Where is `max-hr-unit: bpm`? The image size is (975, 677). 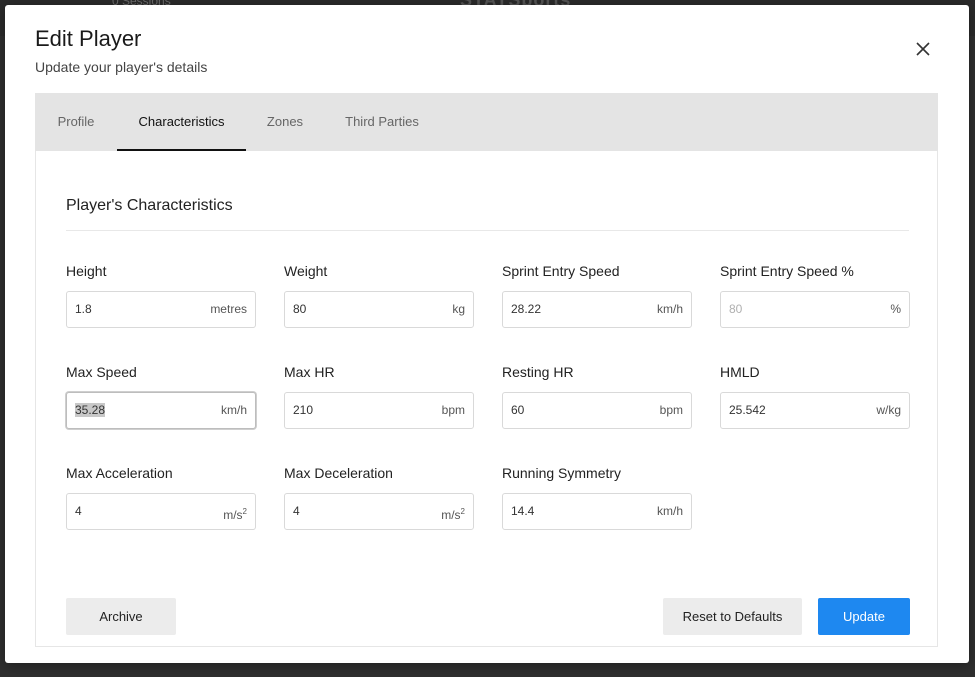 max-hr-unit: bpm is located at coordinates (453, 410).